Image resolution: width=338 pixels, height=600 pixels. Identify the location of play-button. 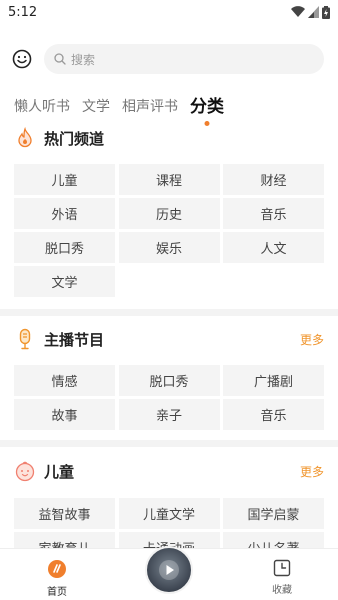
(169, 570).